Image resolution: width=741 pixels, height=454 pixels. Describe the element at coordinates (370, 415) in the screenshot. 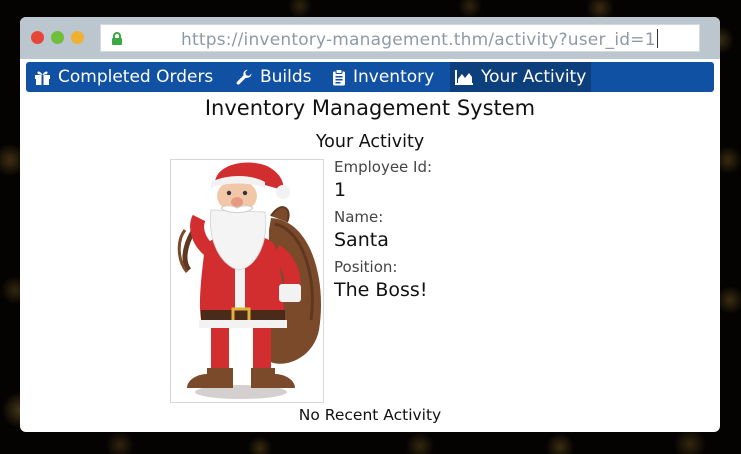

I see `no-activity-message: No Recent Activity` at that location.